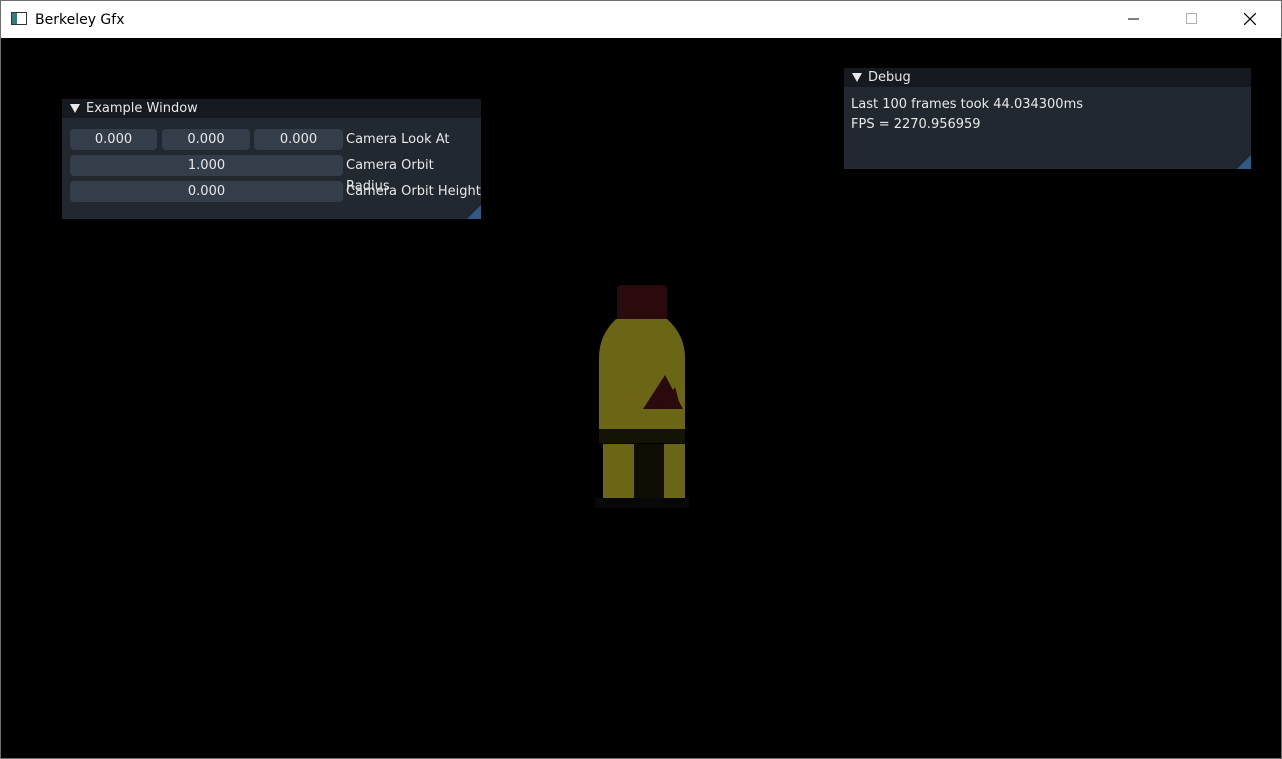 Image resolution: width=1282 pixels, height=759 pixels. I want to click on close-icon, so click(1250, 19).